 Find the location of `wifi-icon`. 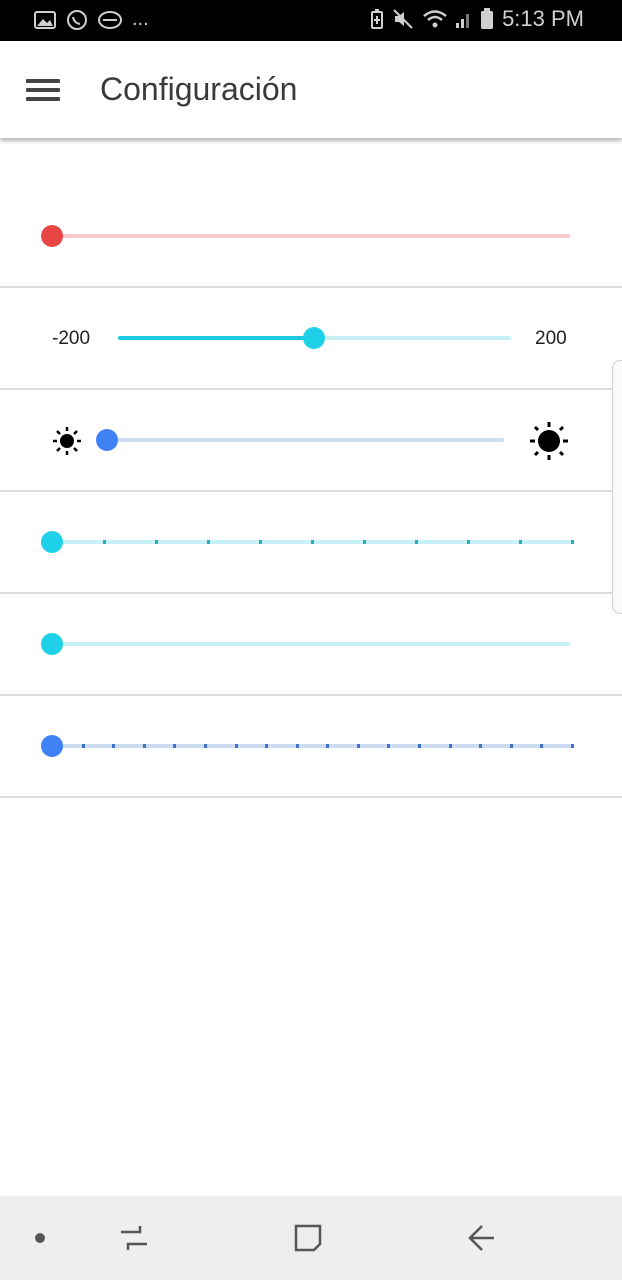

wifi-icon is located at coordinates (435, 19).